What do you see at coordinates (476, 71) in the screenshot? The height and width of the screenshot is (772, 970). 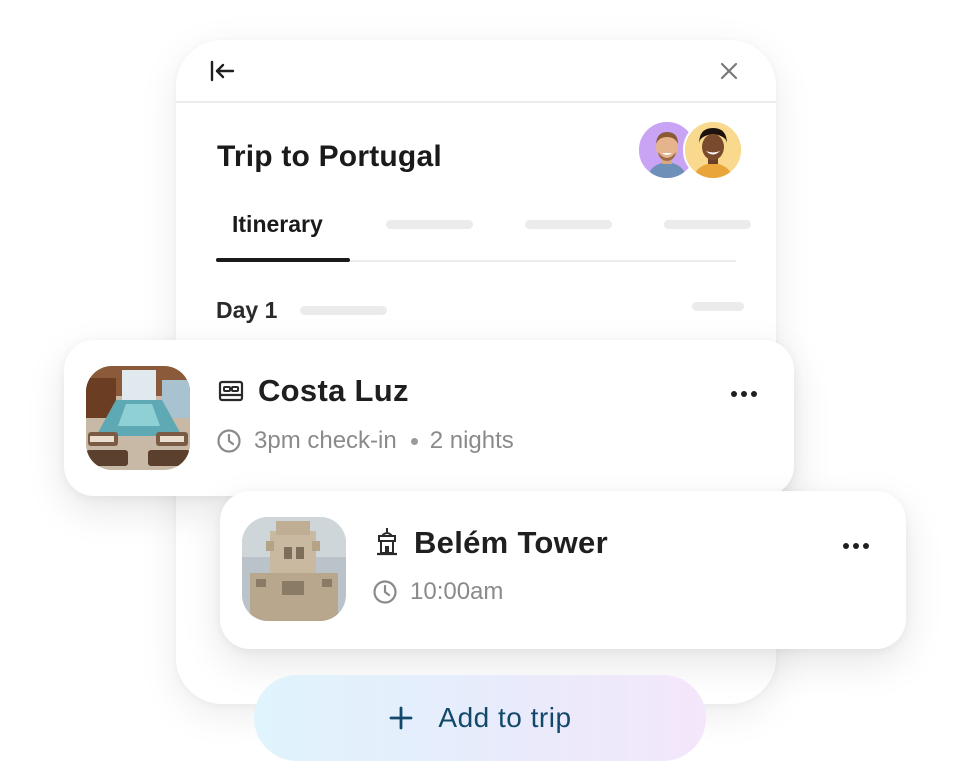 I see `panel-topbar` at bounding box center [476, 71].